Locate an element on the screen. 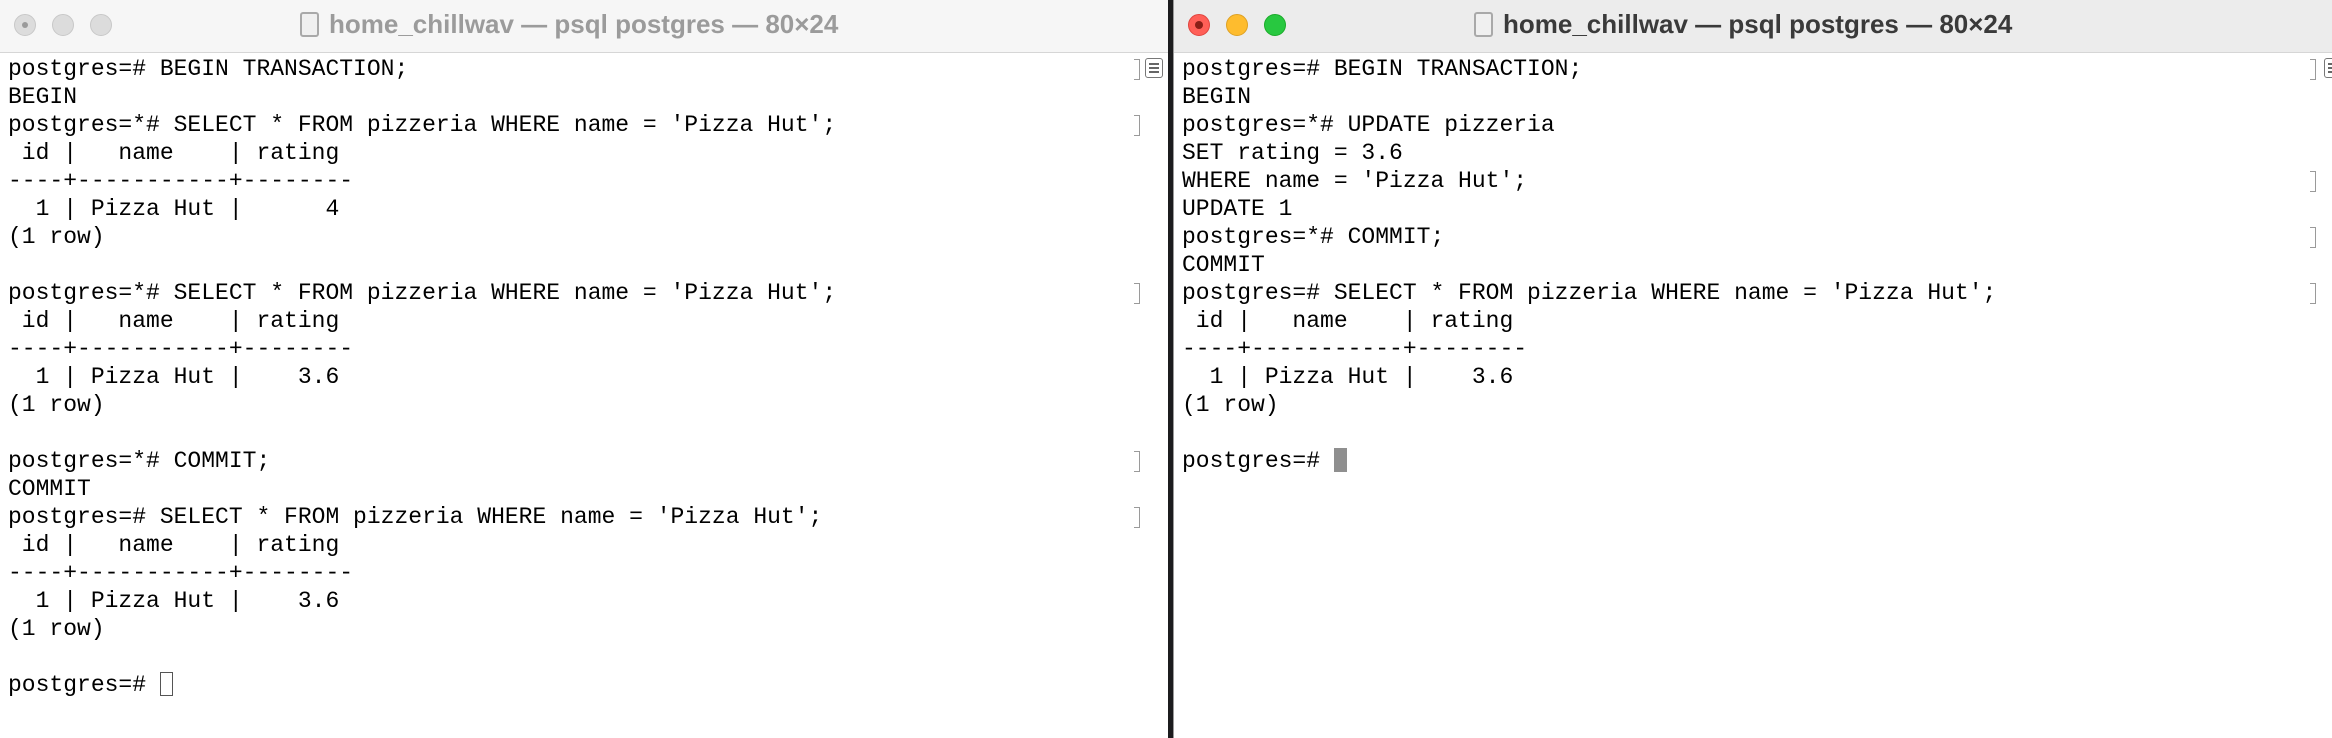  terminal-line: 1 | Pizza Hut | 4 is located at coordinates (174, 209).